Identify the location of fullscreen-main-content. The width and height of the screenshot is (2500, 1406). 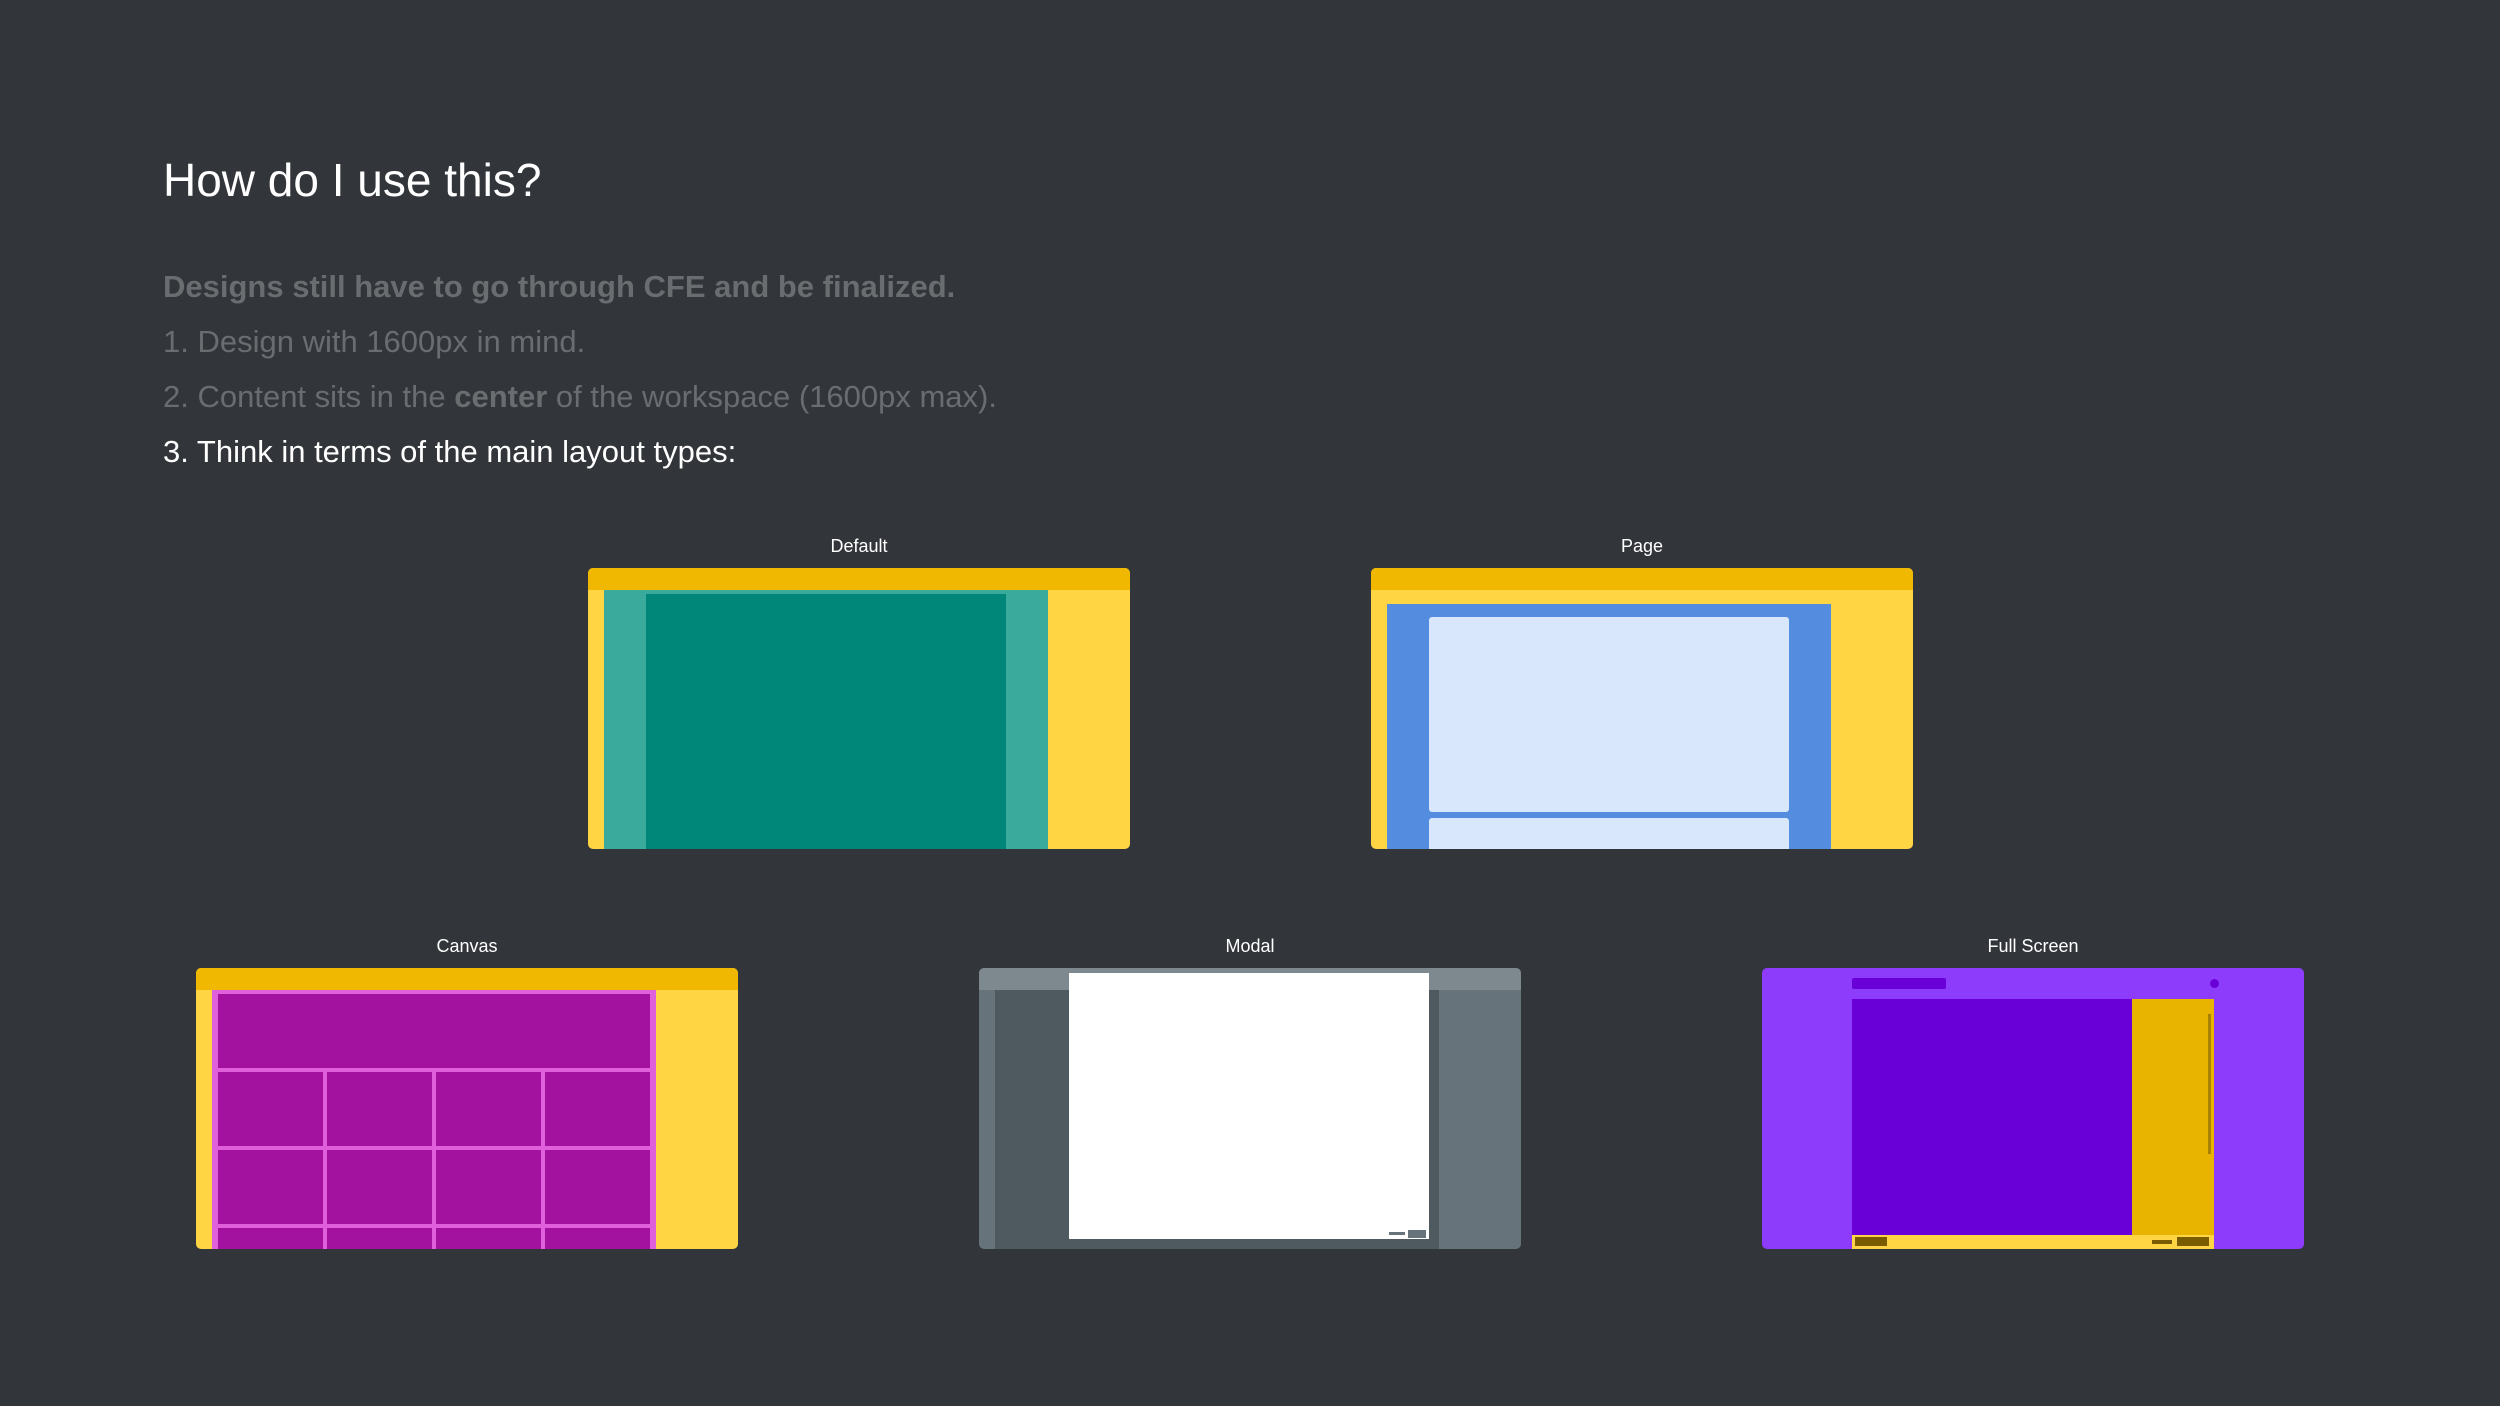
(1992, 1117).